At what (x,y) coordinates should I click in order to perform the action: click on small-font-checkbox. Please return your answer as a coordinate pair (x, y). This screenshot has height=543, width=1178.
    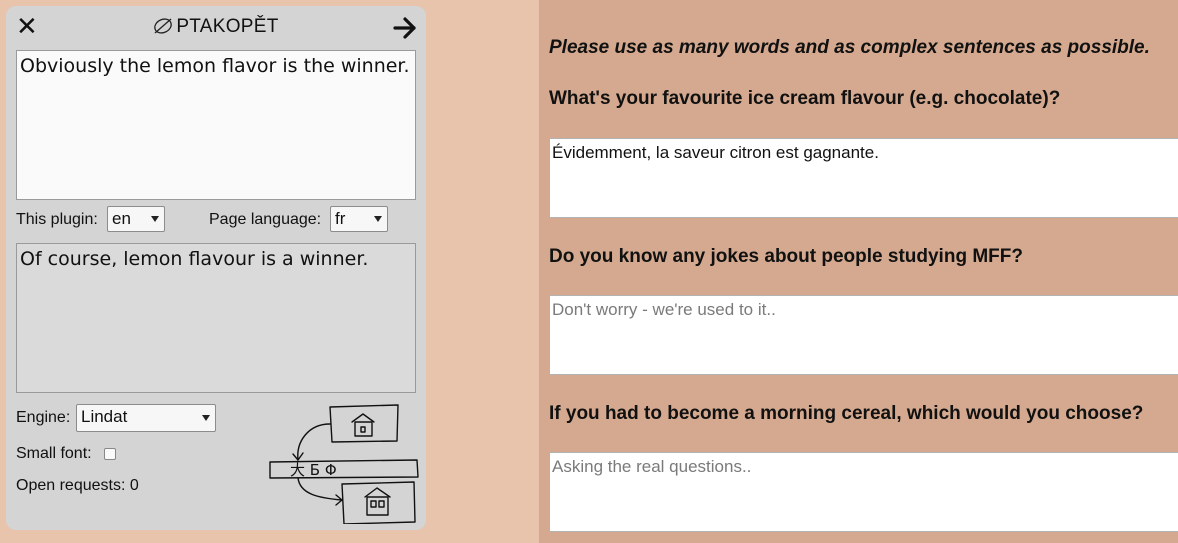
    Looking at the image, I should click on (110, 454).